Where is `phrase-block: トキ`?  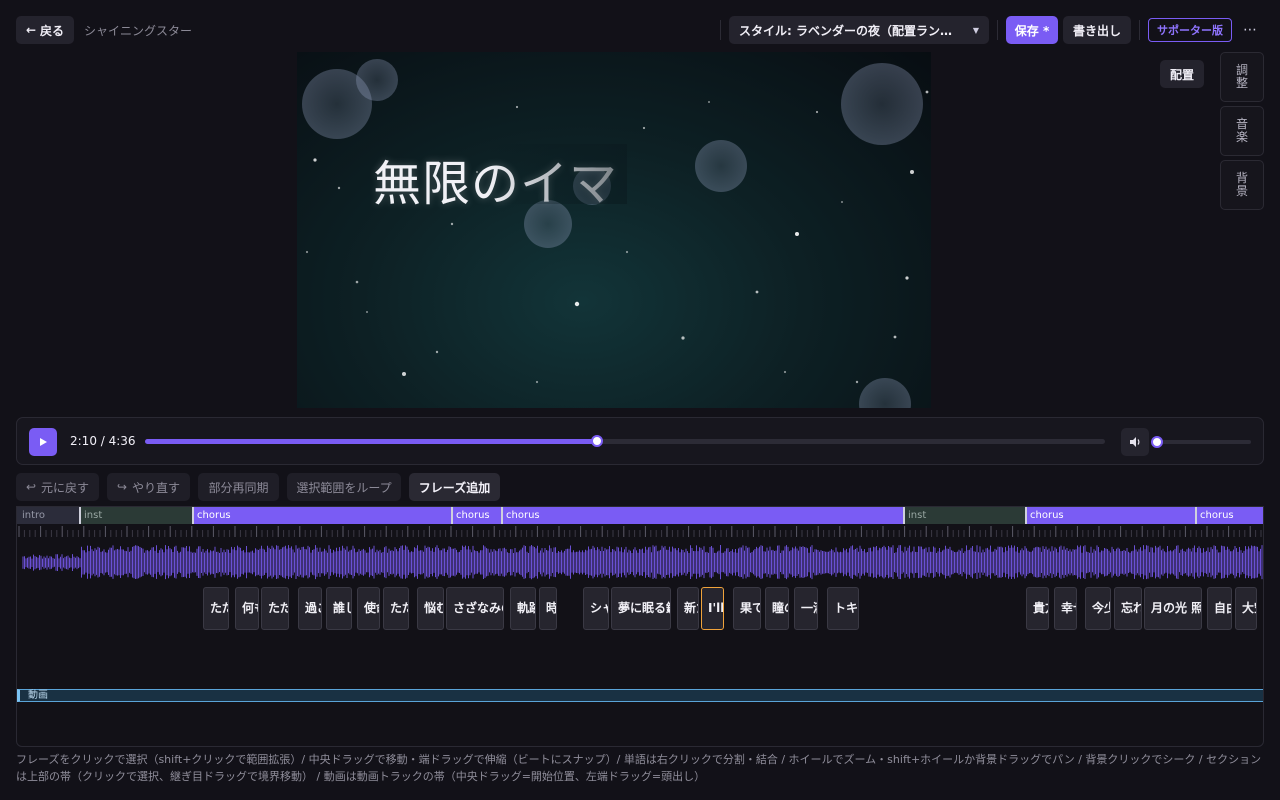 phrase-block: トキ is located at coordinates (843, 608).